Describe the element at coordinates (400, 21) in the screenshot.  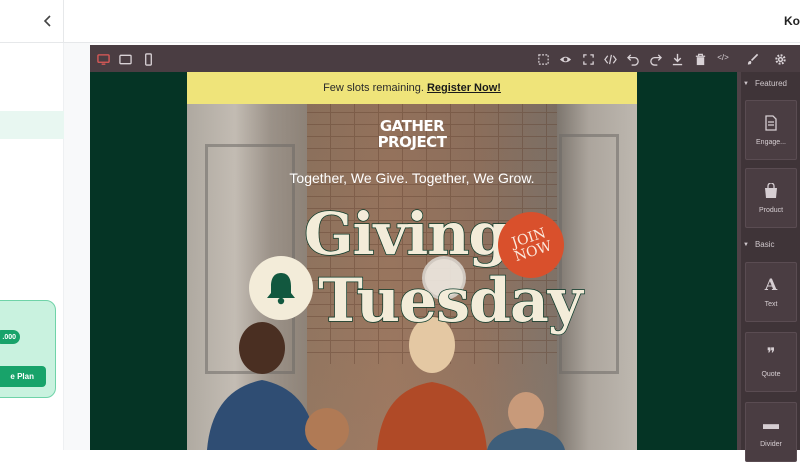
I see `top-bar: Kol` at that location.